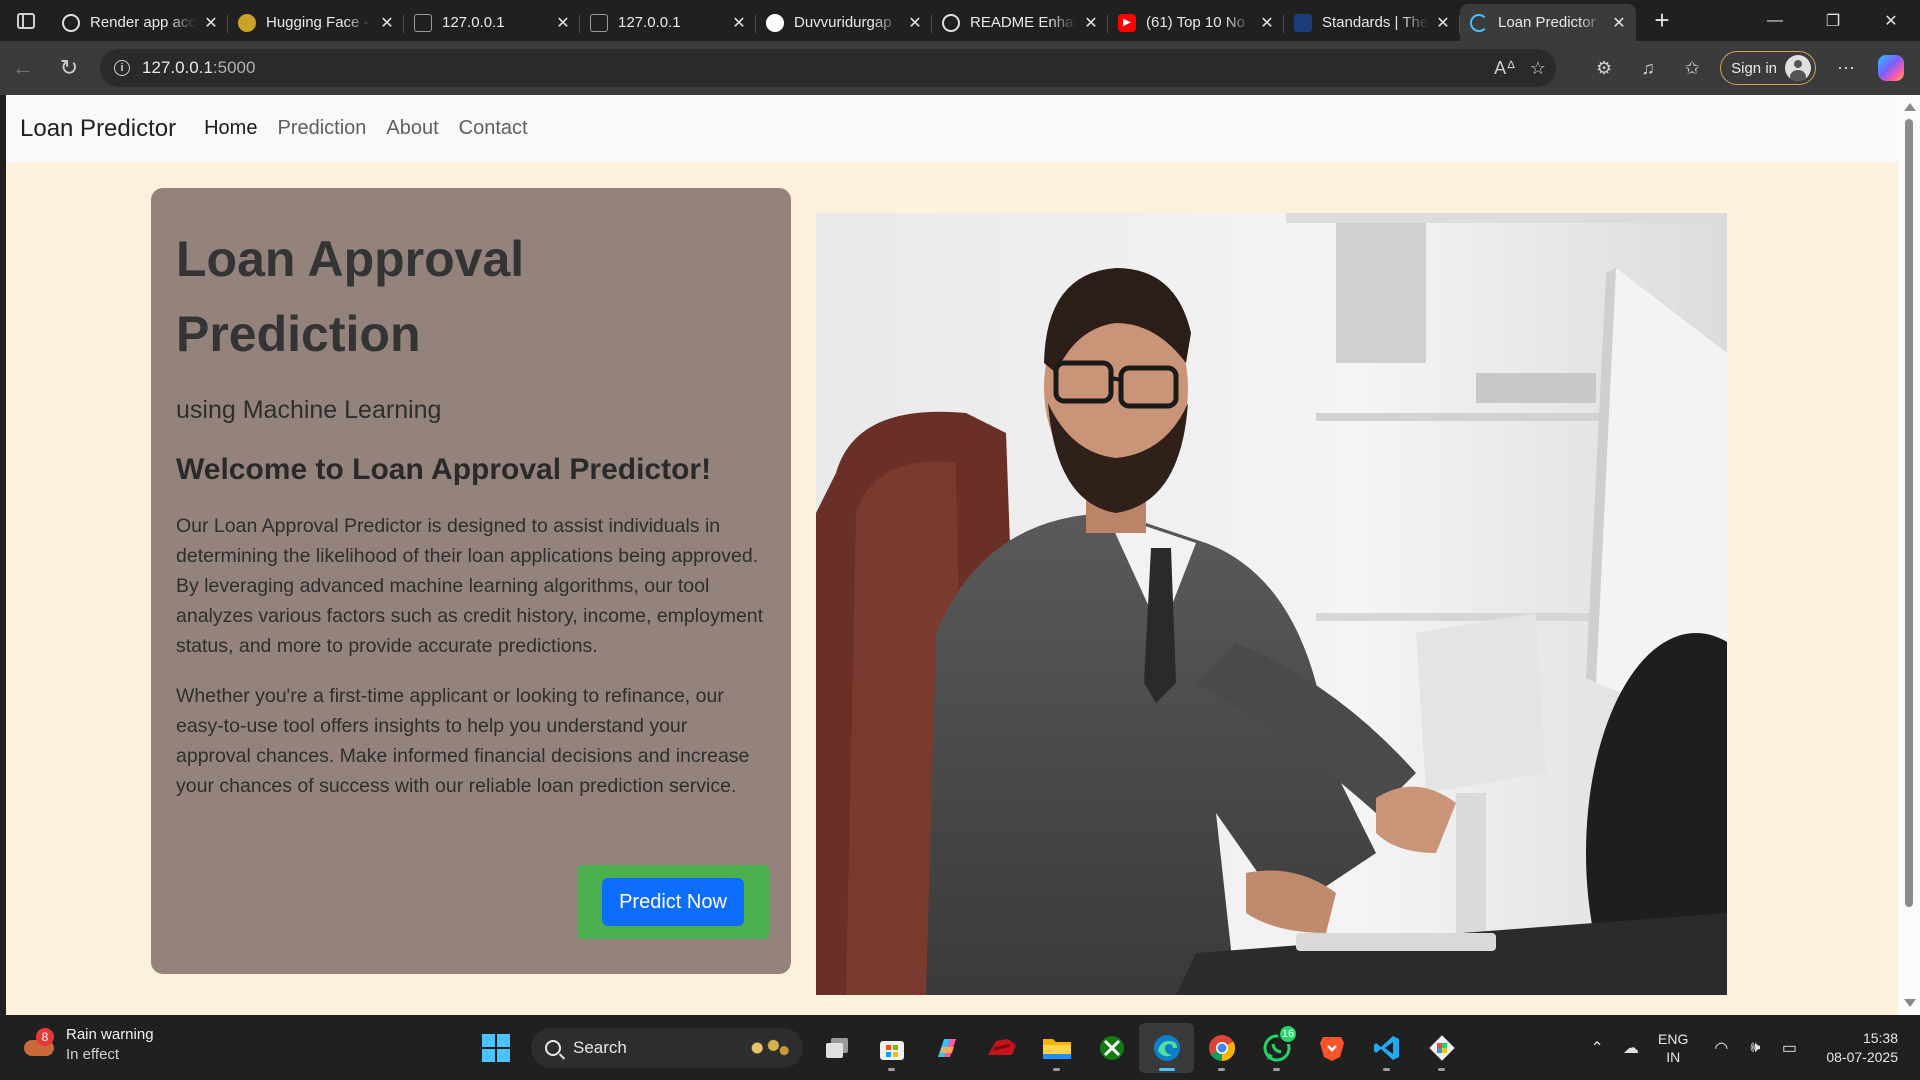 This screenshot has height=1080, width=1920. I want to click on wifi-icon: ◠, so click(1721, 1048).